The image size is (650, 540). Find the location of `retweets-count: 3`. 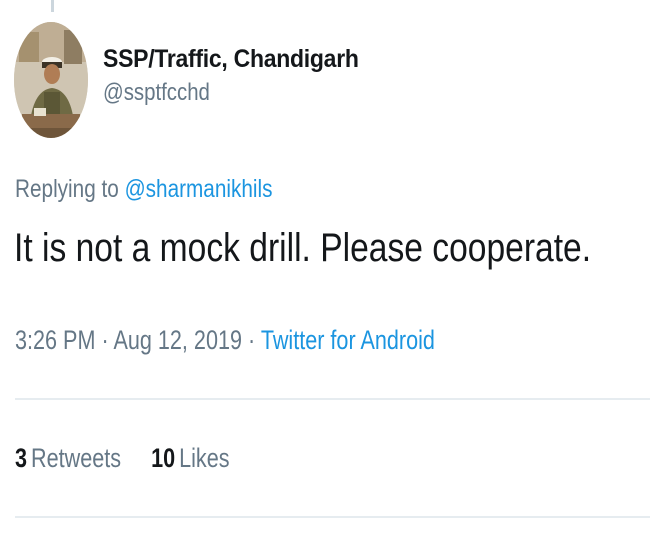

retweets-count: 3 is located at coordinates (21, 458).